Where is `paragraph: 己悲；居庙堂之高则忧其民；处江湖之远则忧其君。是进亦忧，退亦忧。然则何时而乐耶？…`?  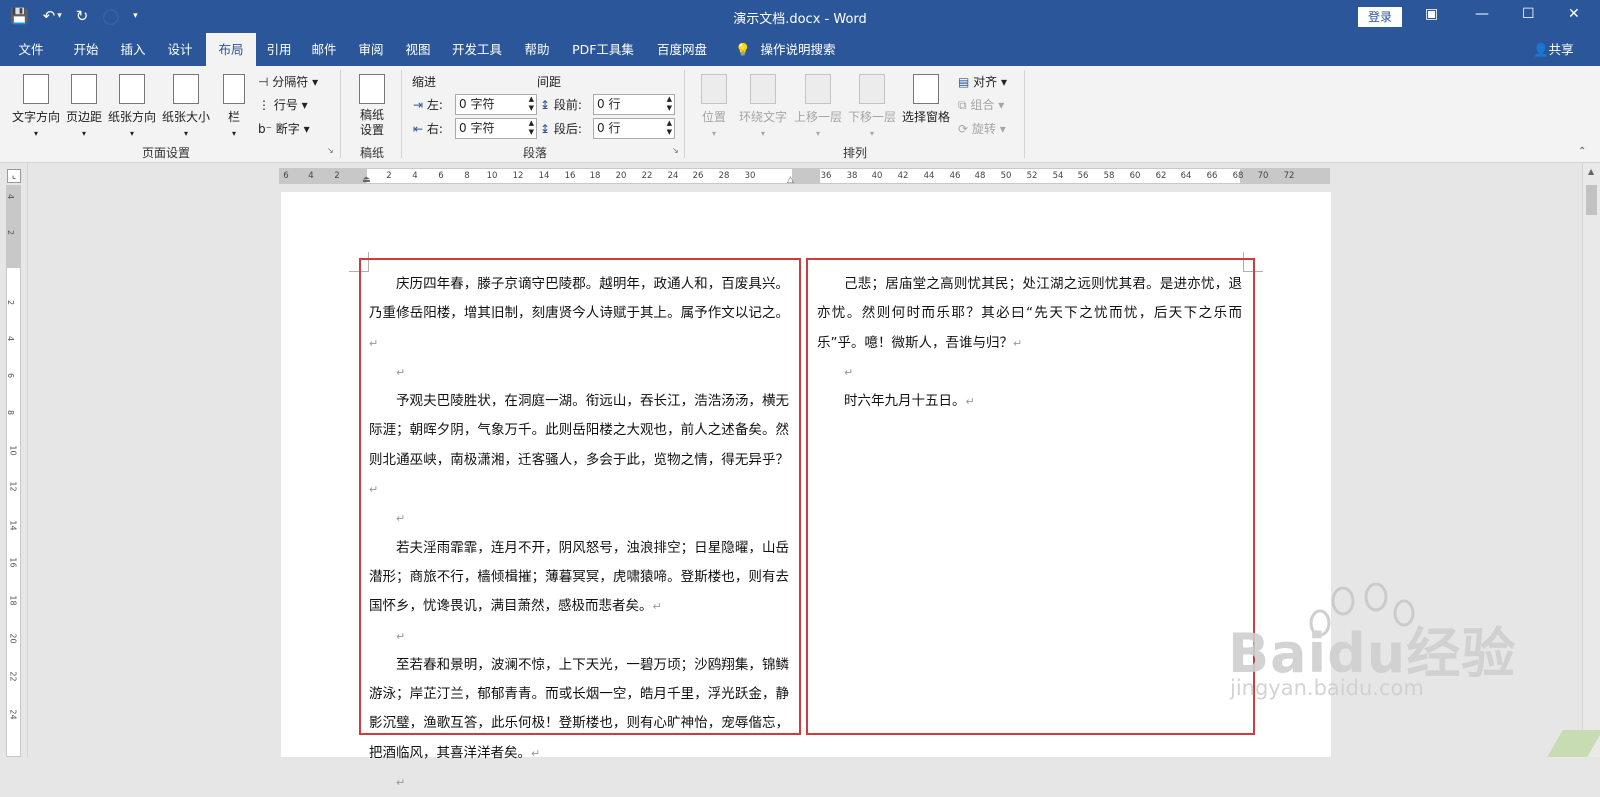 paragraph: 己悲；居庙堂之高则忧其民；处江湖之远则忧其君。是进亦忧，退亦忧。然则何时而乐耶？… is located at coordinates (1029, 314).